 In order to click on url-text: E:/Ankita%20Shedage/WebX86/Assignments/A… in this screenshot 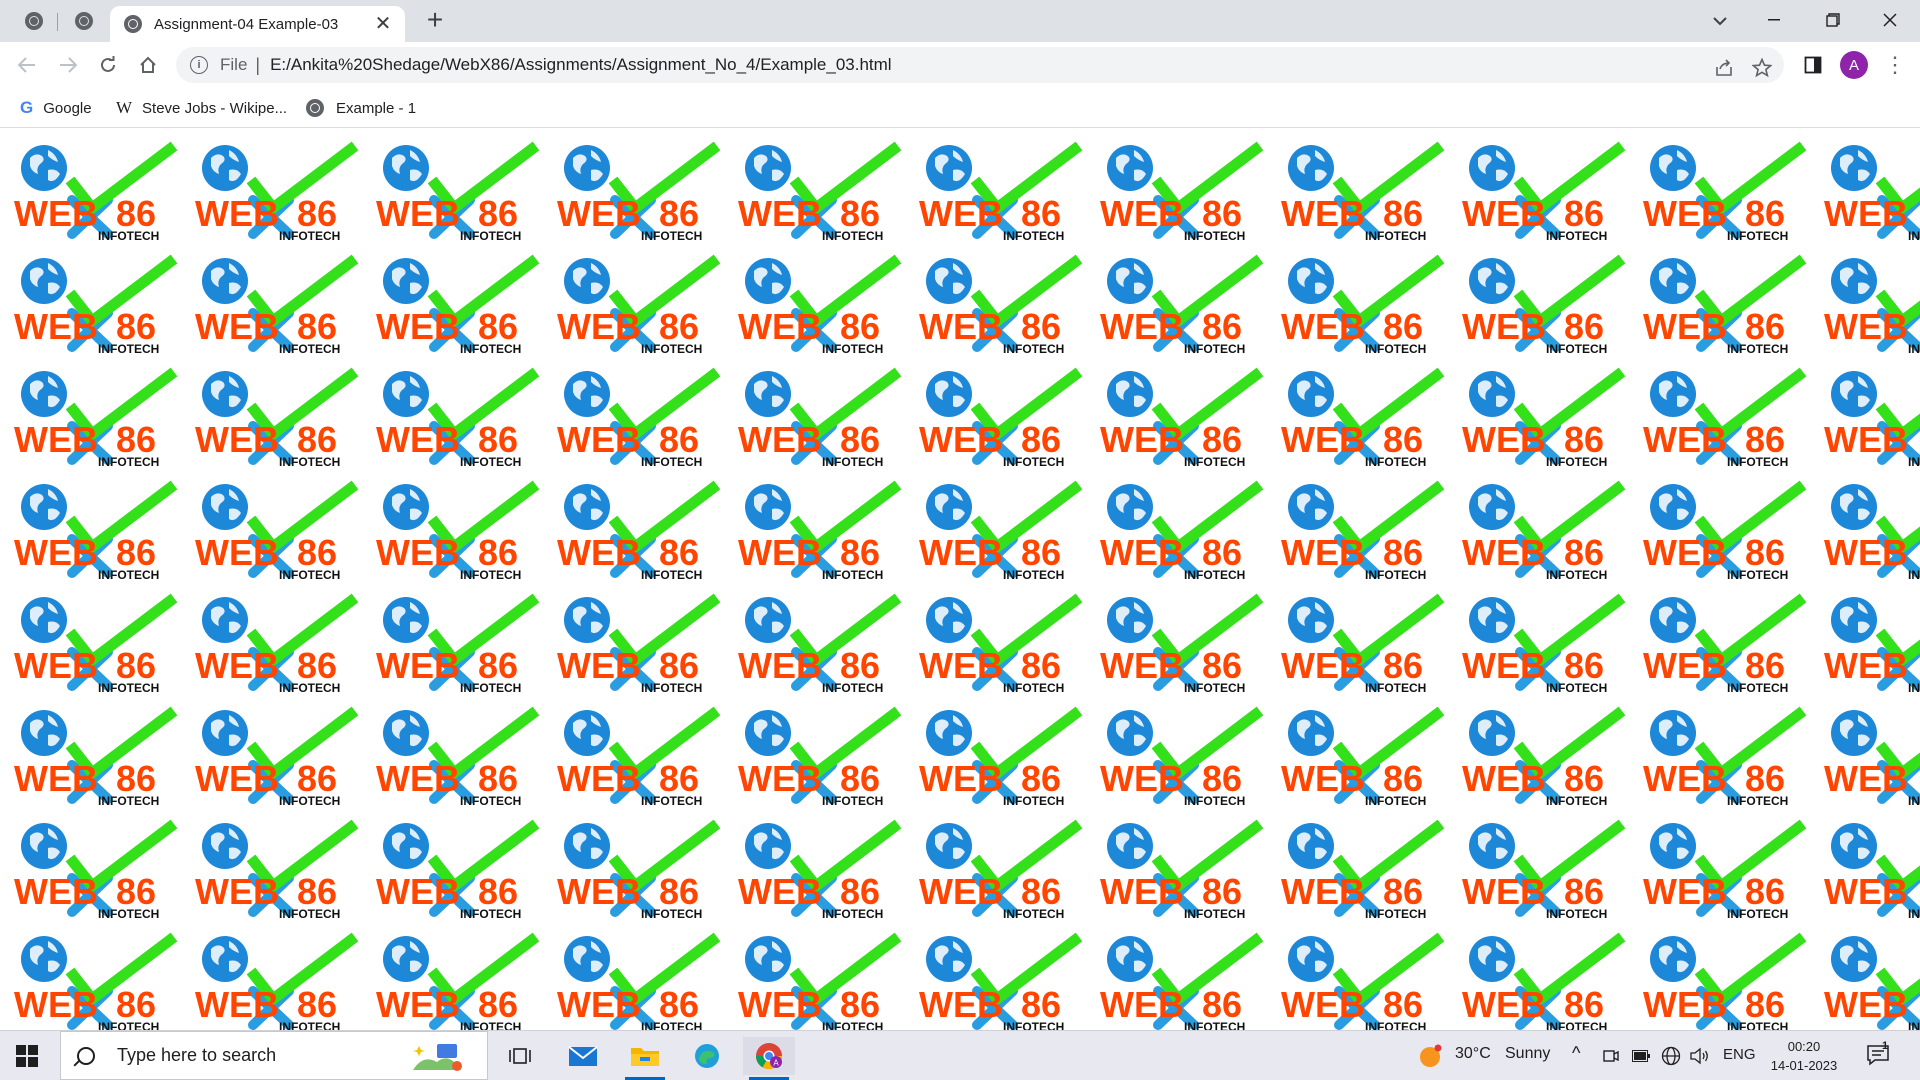, I will do `click(581, 65)`.